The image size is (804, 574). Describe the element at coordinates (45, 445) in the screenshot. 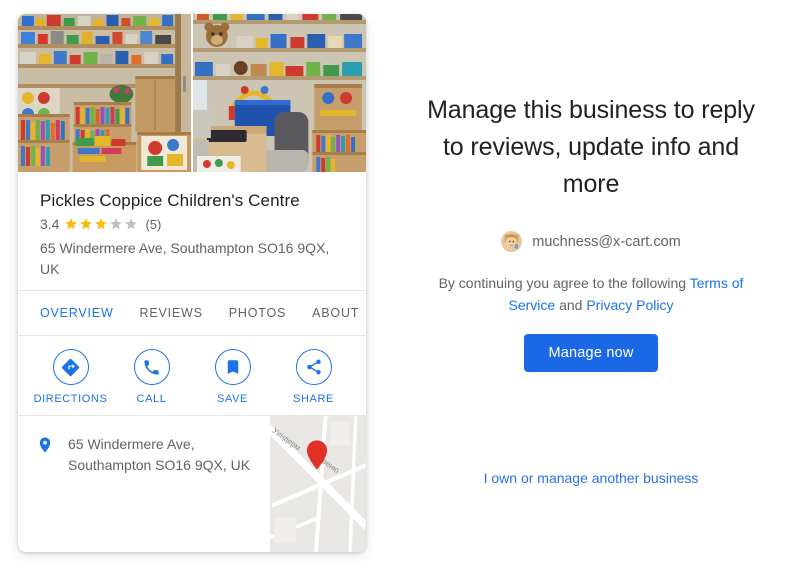

I see `map-pin-icon` at that location.